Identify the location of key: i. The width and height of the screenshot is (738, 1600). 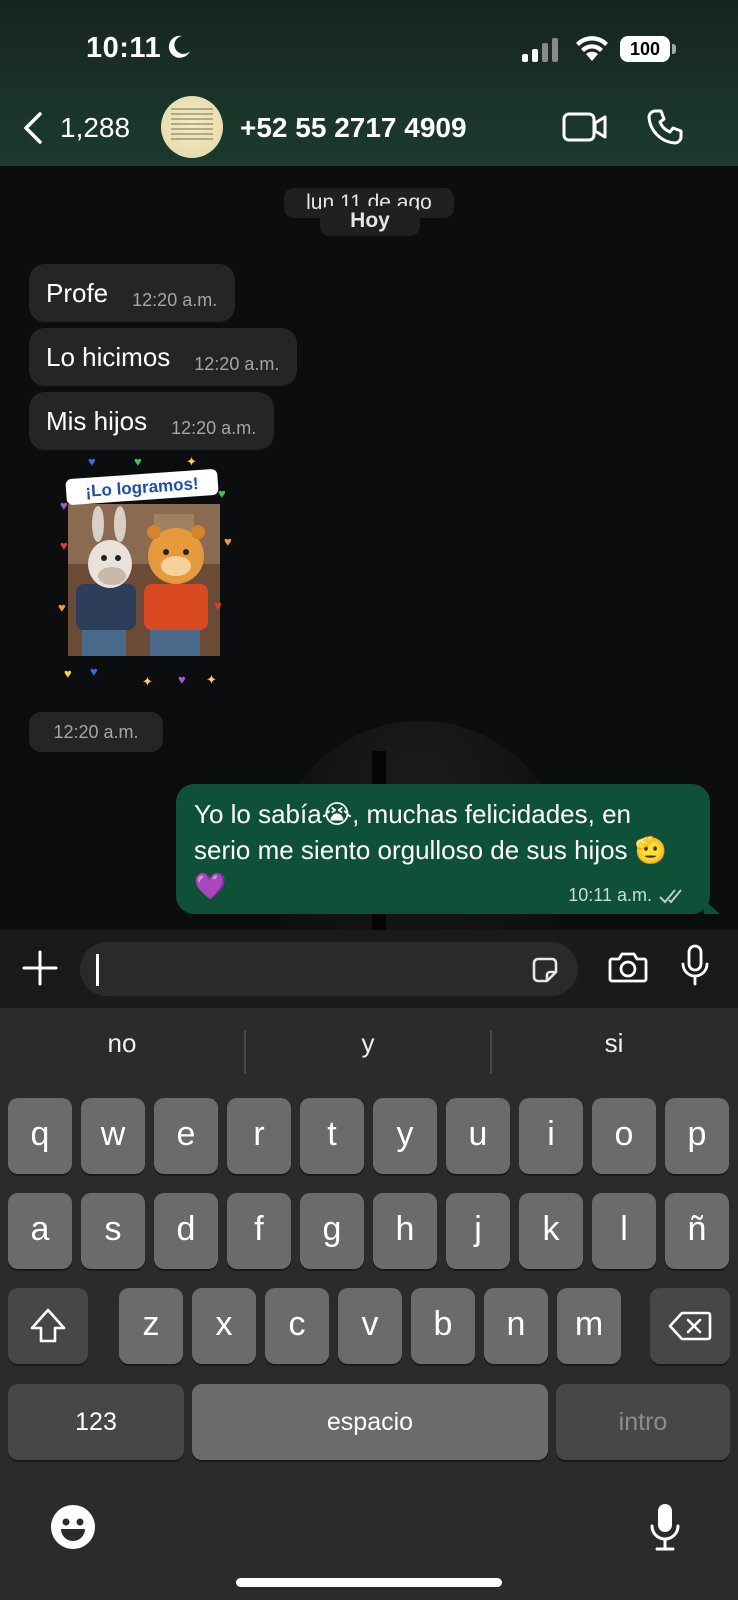
(551, 1136).